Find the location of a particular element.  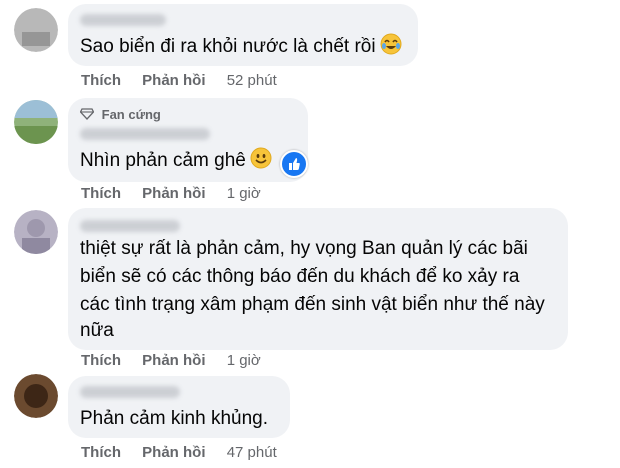

comment-bubble: Phản cảm kinh khủng. is located at coordinates (179, 407).